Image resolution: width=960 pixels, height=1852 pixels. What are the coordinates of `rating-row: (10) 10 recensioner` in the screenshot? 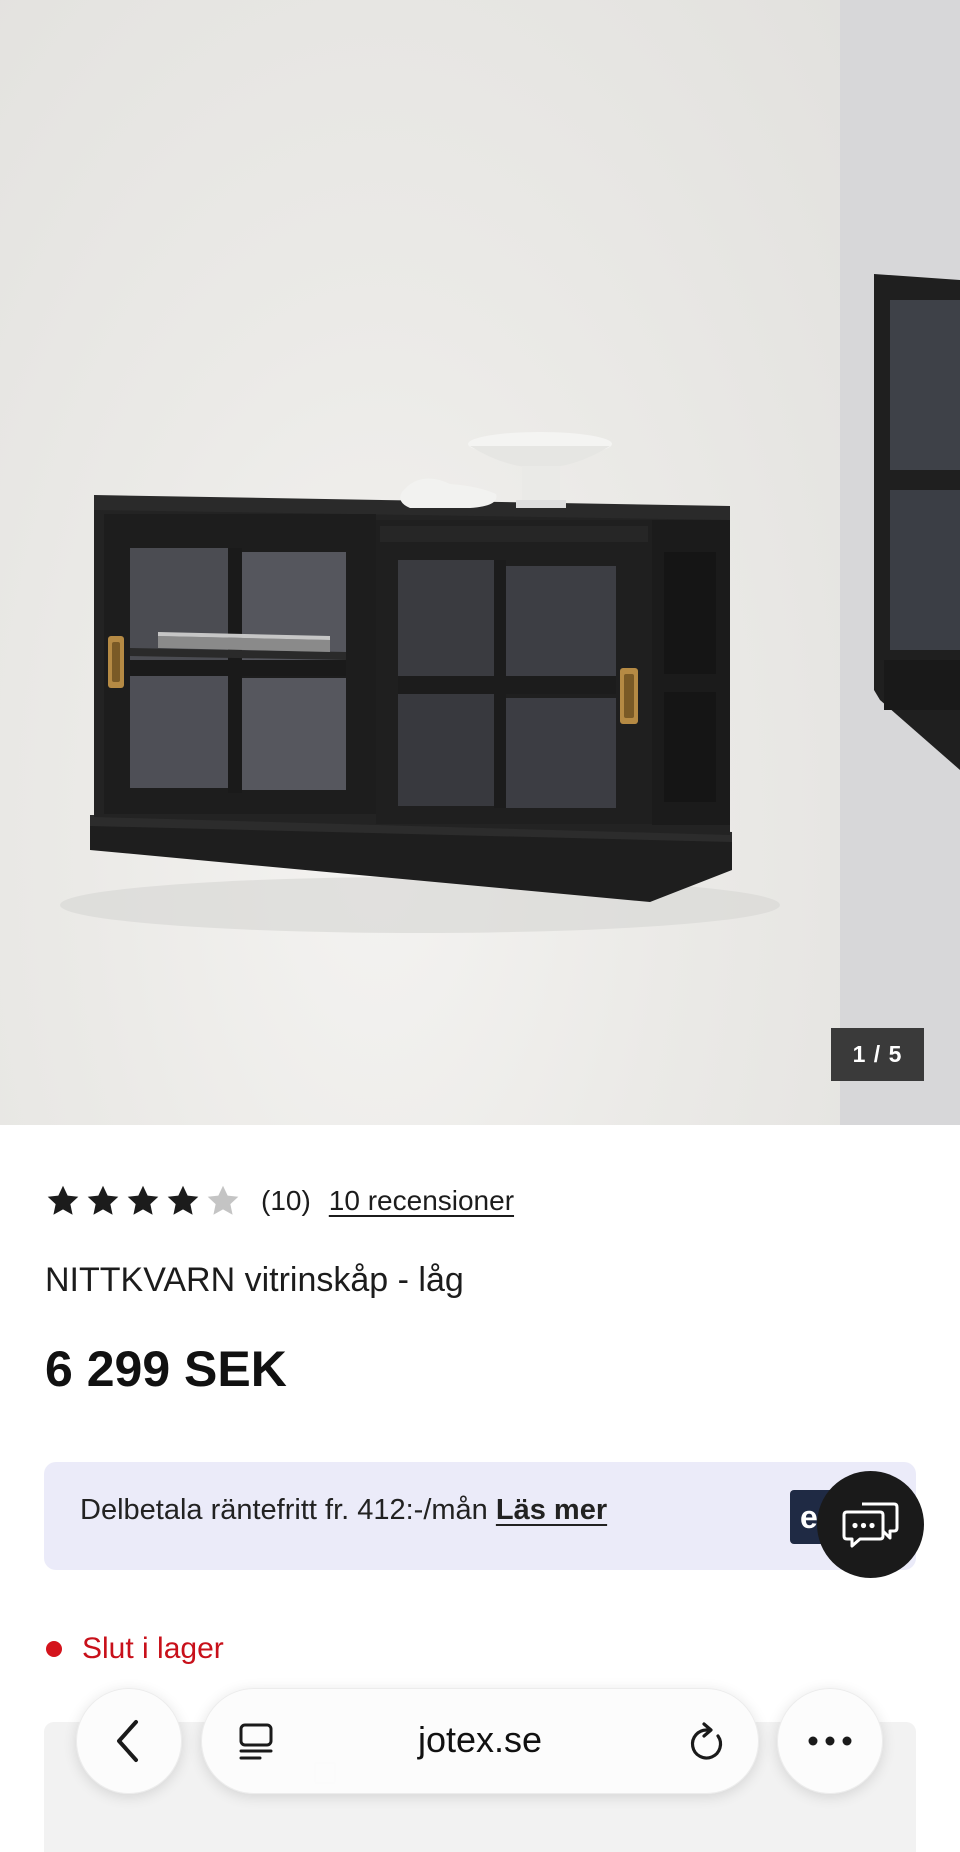 It's located at (279, 1201).